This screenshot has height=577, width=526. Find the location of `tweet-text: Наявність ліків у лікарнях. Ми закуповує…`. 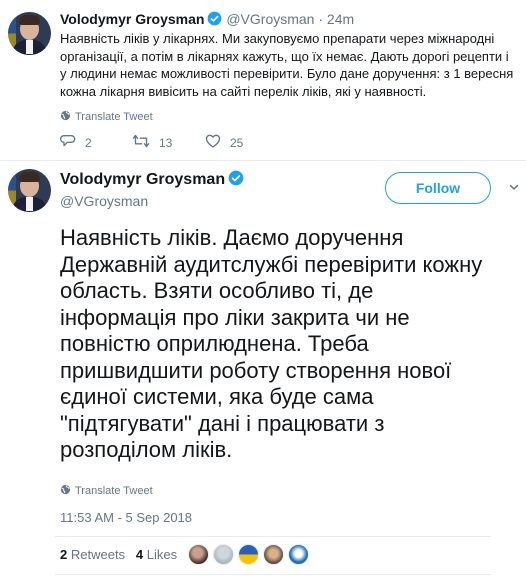

tweet-text: Наявність ліків у лікарнях. Ми закуповує… is located at coordinates (287, 65).